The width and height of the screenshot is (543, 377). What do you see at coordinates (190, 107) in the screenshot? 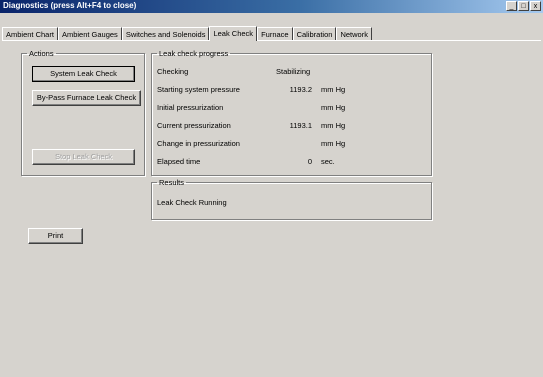
I see `initial-pressurization-label: Initial pressurization` at bounding box center [190, 107].